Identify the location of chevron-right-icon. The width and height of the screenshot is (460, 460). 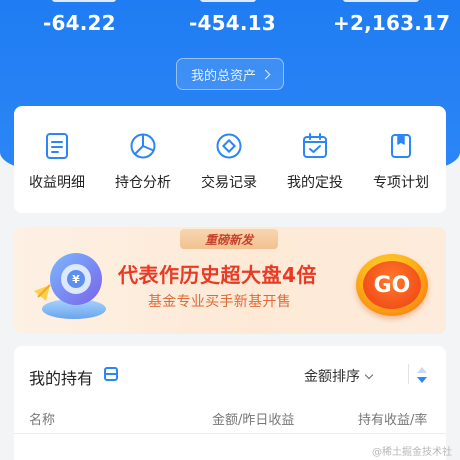
(265, 74).